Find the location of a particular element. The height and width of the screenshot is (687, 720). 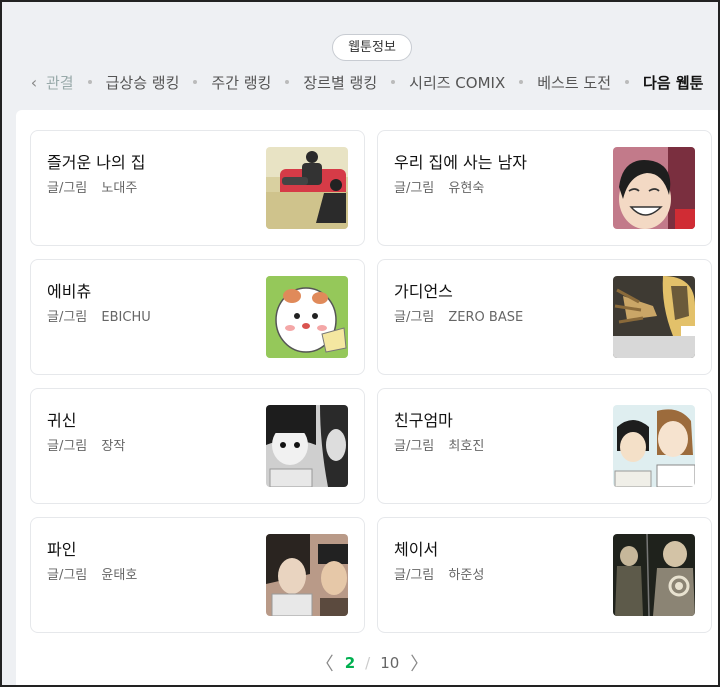

author-name: 최호진 is located at coordinates (466, 446).